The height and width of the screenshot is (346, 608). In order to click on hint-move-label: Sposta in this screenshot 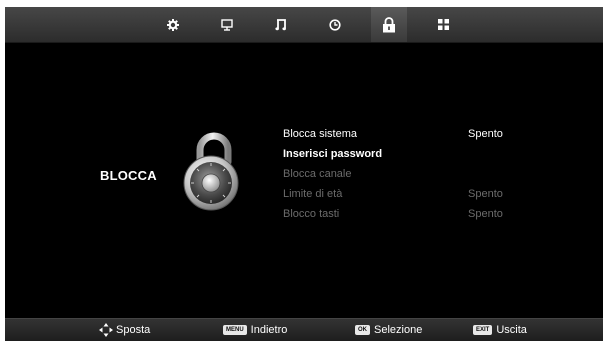, I will do `click(133, 330)`.